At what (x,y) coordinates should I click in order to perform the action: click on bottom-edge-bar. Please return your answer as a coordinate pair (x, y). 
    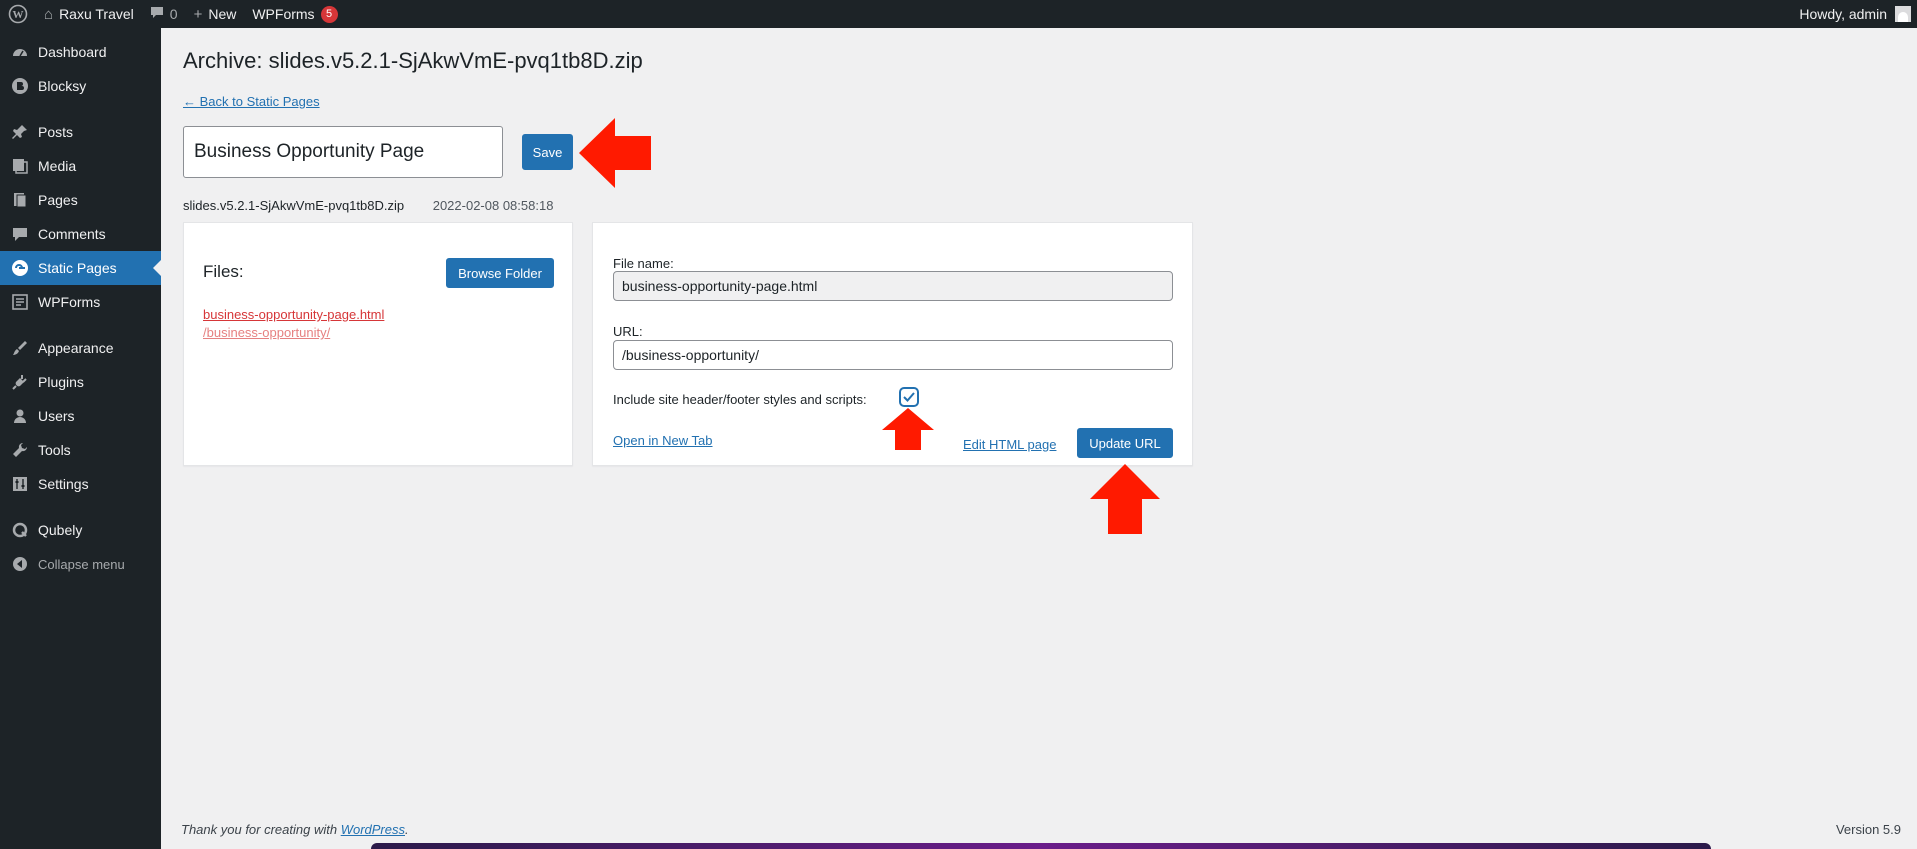
    Looking at the image, I should click on (1041, 846).